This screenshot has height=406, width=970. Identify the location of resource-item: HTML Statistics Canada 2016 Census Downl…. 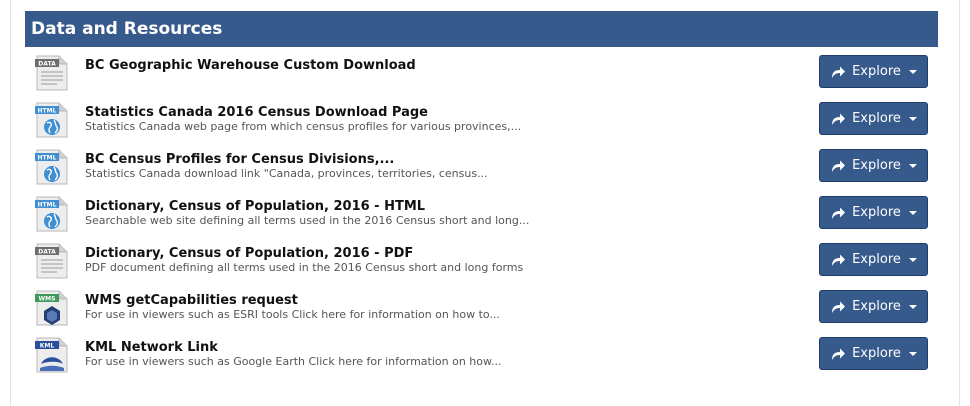
(481, 117).